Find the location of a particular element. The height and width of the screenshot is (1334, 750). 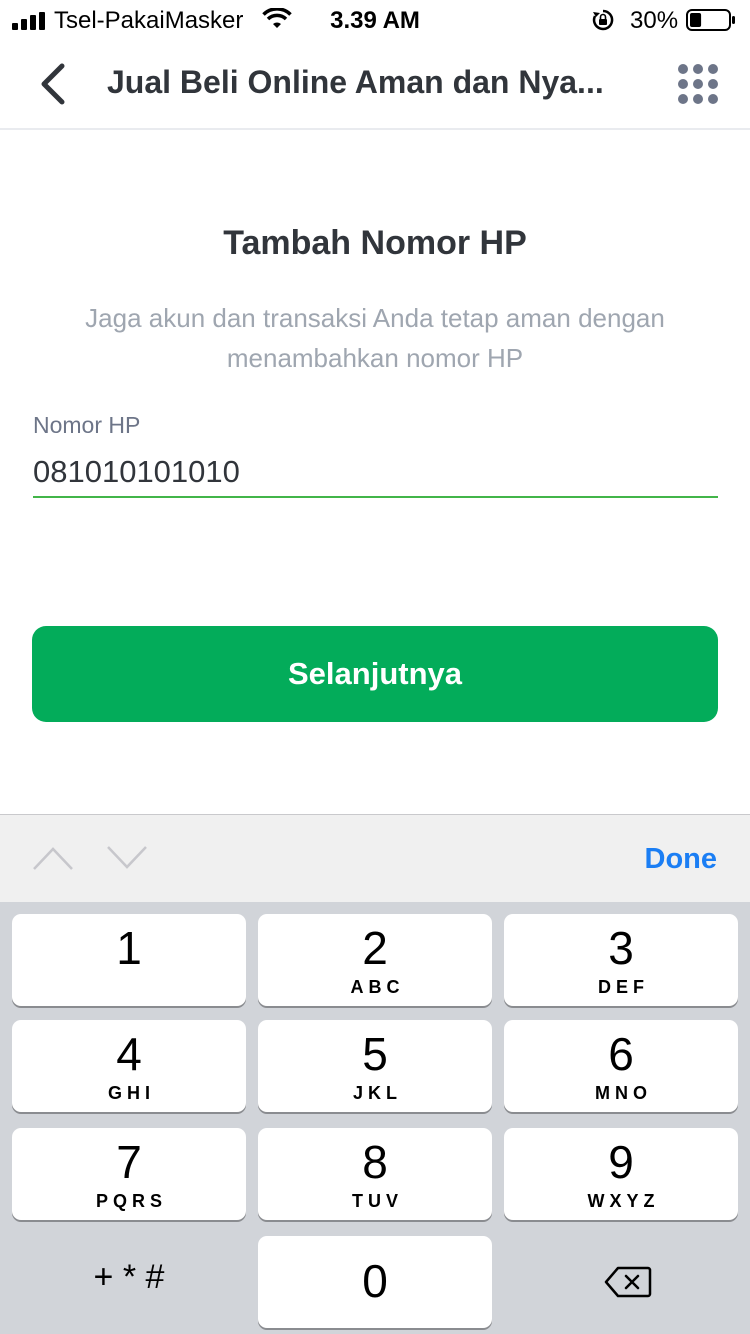

key-3: 3 DEF is located at coordinates (621, 960).